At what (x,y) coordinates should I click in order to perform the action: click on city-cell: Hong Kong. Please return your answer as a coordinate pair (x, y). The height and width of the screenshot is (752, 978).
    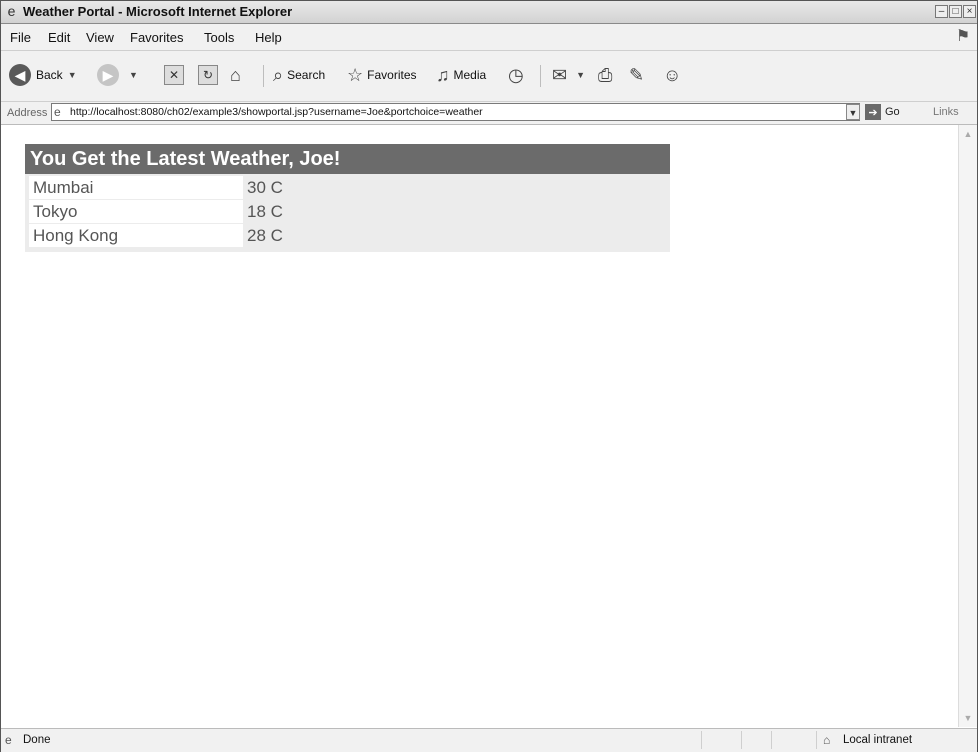
    Looking at the image, I should click on (136, 235).